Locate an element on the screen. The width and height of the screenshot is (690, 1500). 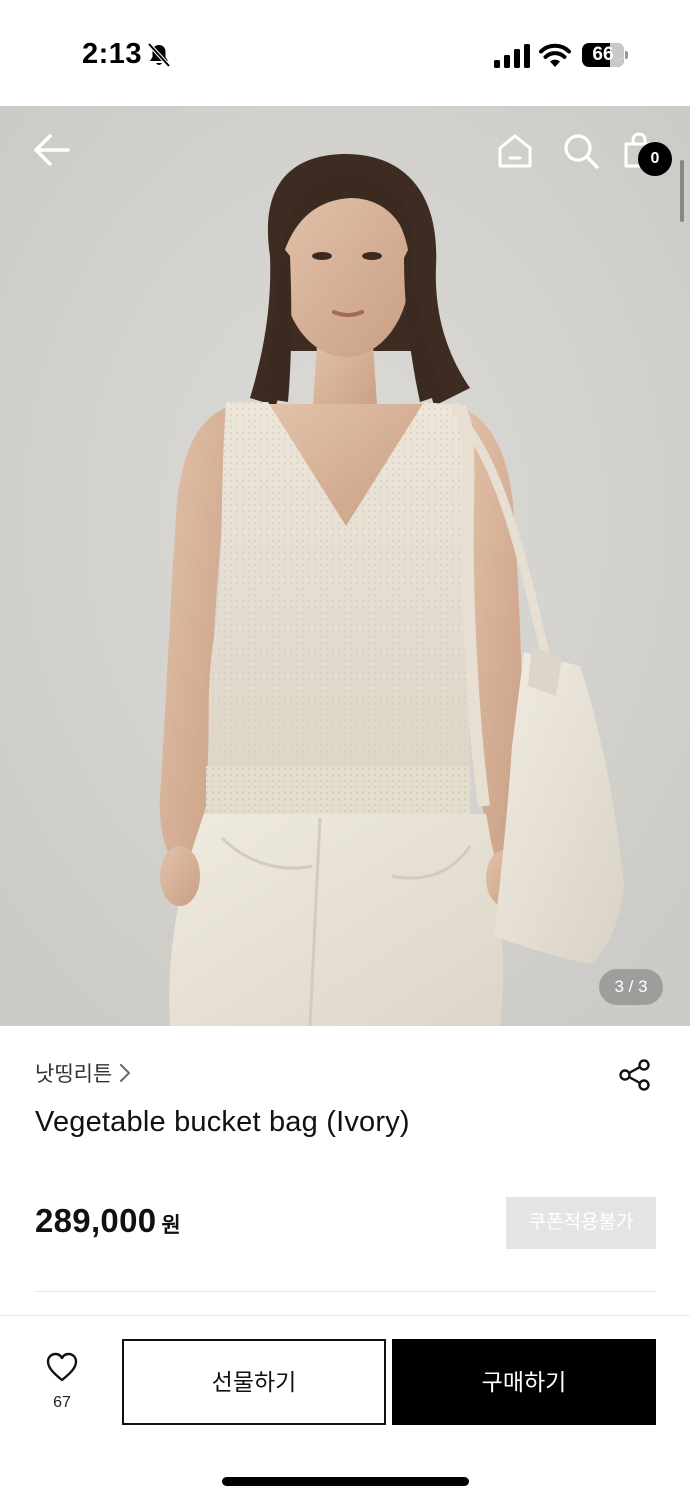
chevron-right-icon is located at coordinates (125, 1073).